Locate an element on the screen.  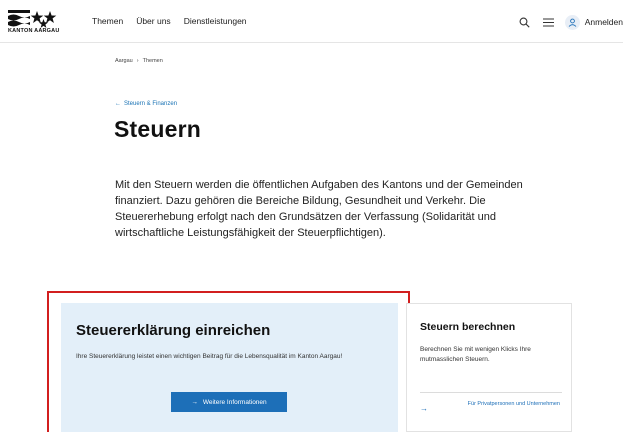
arrow-left-icon: ← is located at coordinates (118, 104).